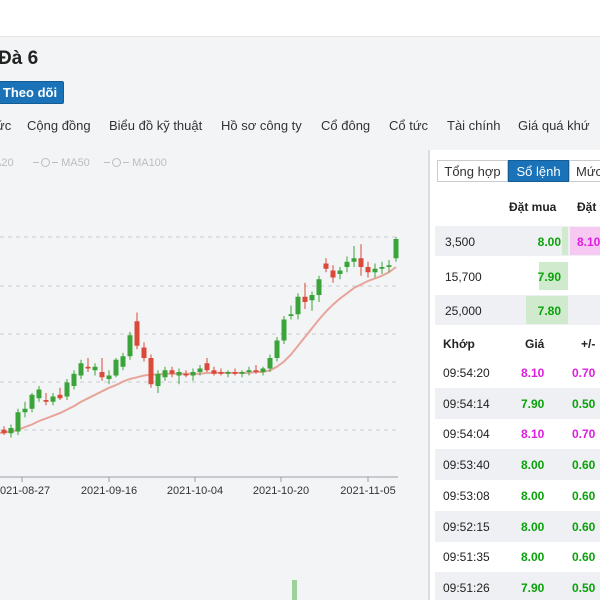 The image size is (600, 600). What do you see at coordinates (584, 171) in the screenshot?
I see `tab-price-levels: Mức` at bounding box center [584, 171].